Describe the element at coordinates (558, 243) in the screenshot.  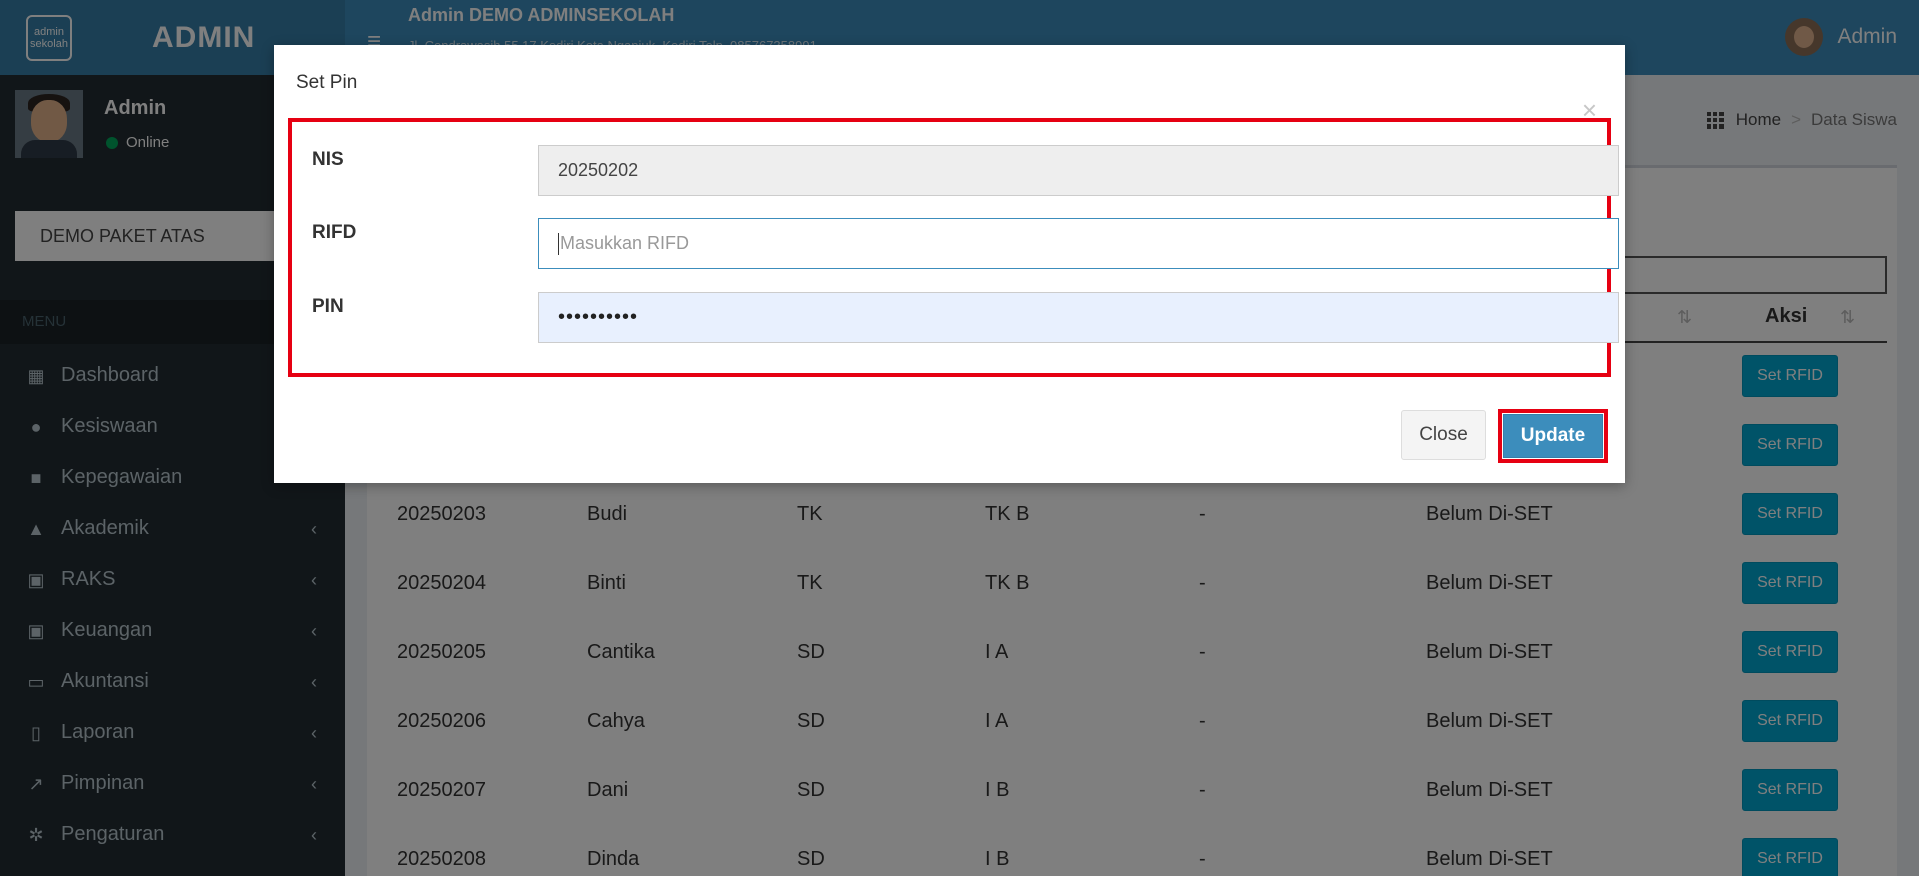
I see `text-cursor` at that location.